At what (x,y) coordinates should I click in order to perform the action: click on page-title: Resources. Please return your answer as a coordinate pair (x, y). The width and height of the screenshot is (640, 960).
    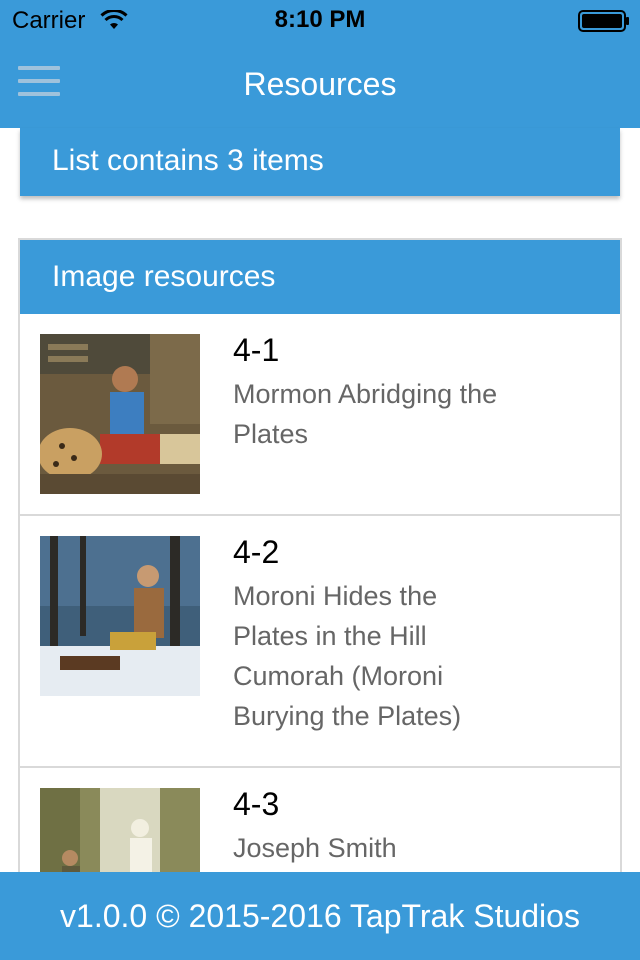
    Looking at the image, I should click on (320, 84).